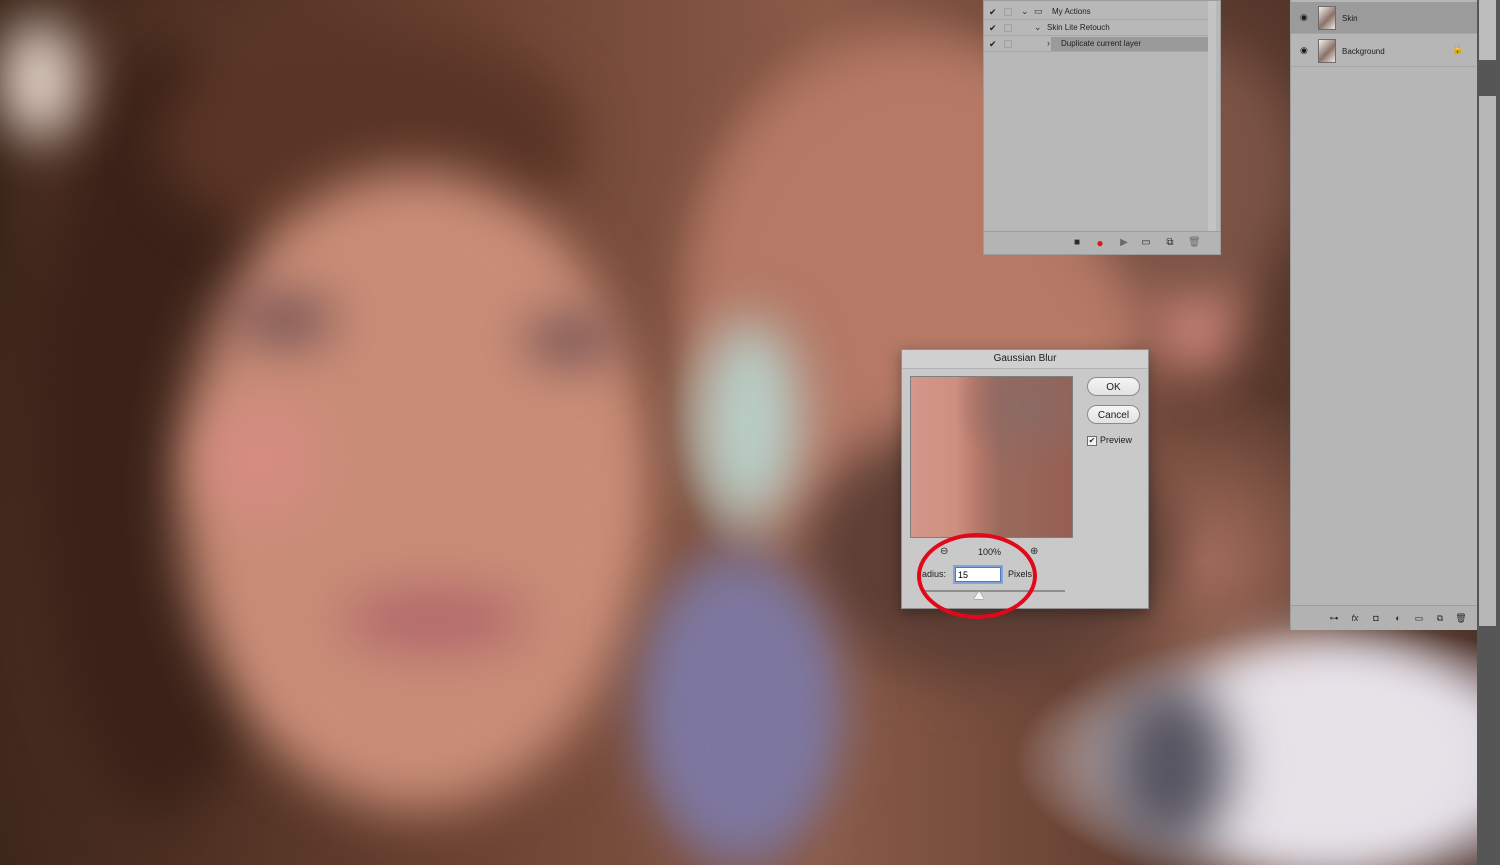 The image size is (1500, 865). I want to click on action-row-skin-lite-retouch: ✔ ⌄ Skin Lite Retouch, so click(1096, 28).